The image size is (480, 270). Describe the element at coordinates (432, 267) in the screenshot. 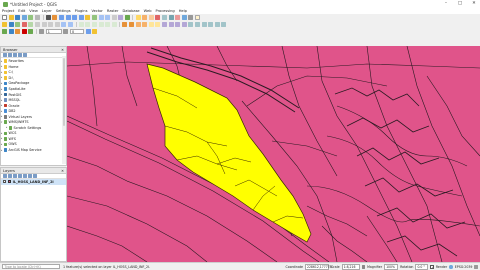

I see `render-checkbox: ✓` at that location.